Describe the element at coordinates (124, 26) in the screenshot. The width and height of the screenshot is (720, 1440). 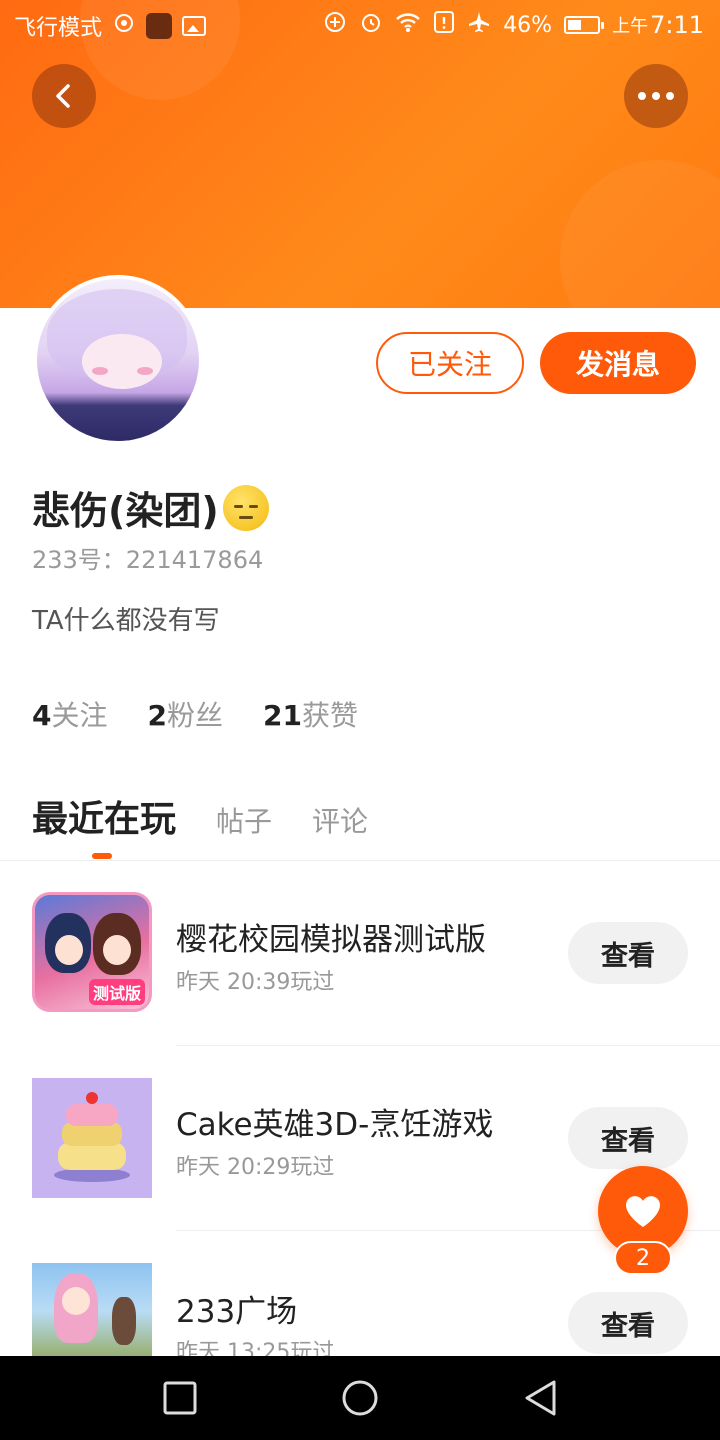
I see `hotspot-icon` at that location.